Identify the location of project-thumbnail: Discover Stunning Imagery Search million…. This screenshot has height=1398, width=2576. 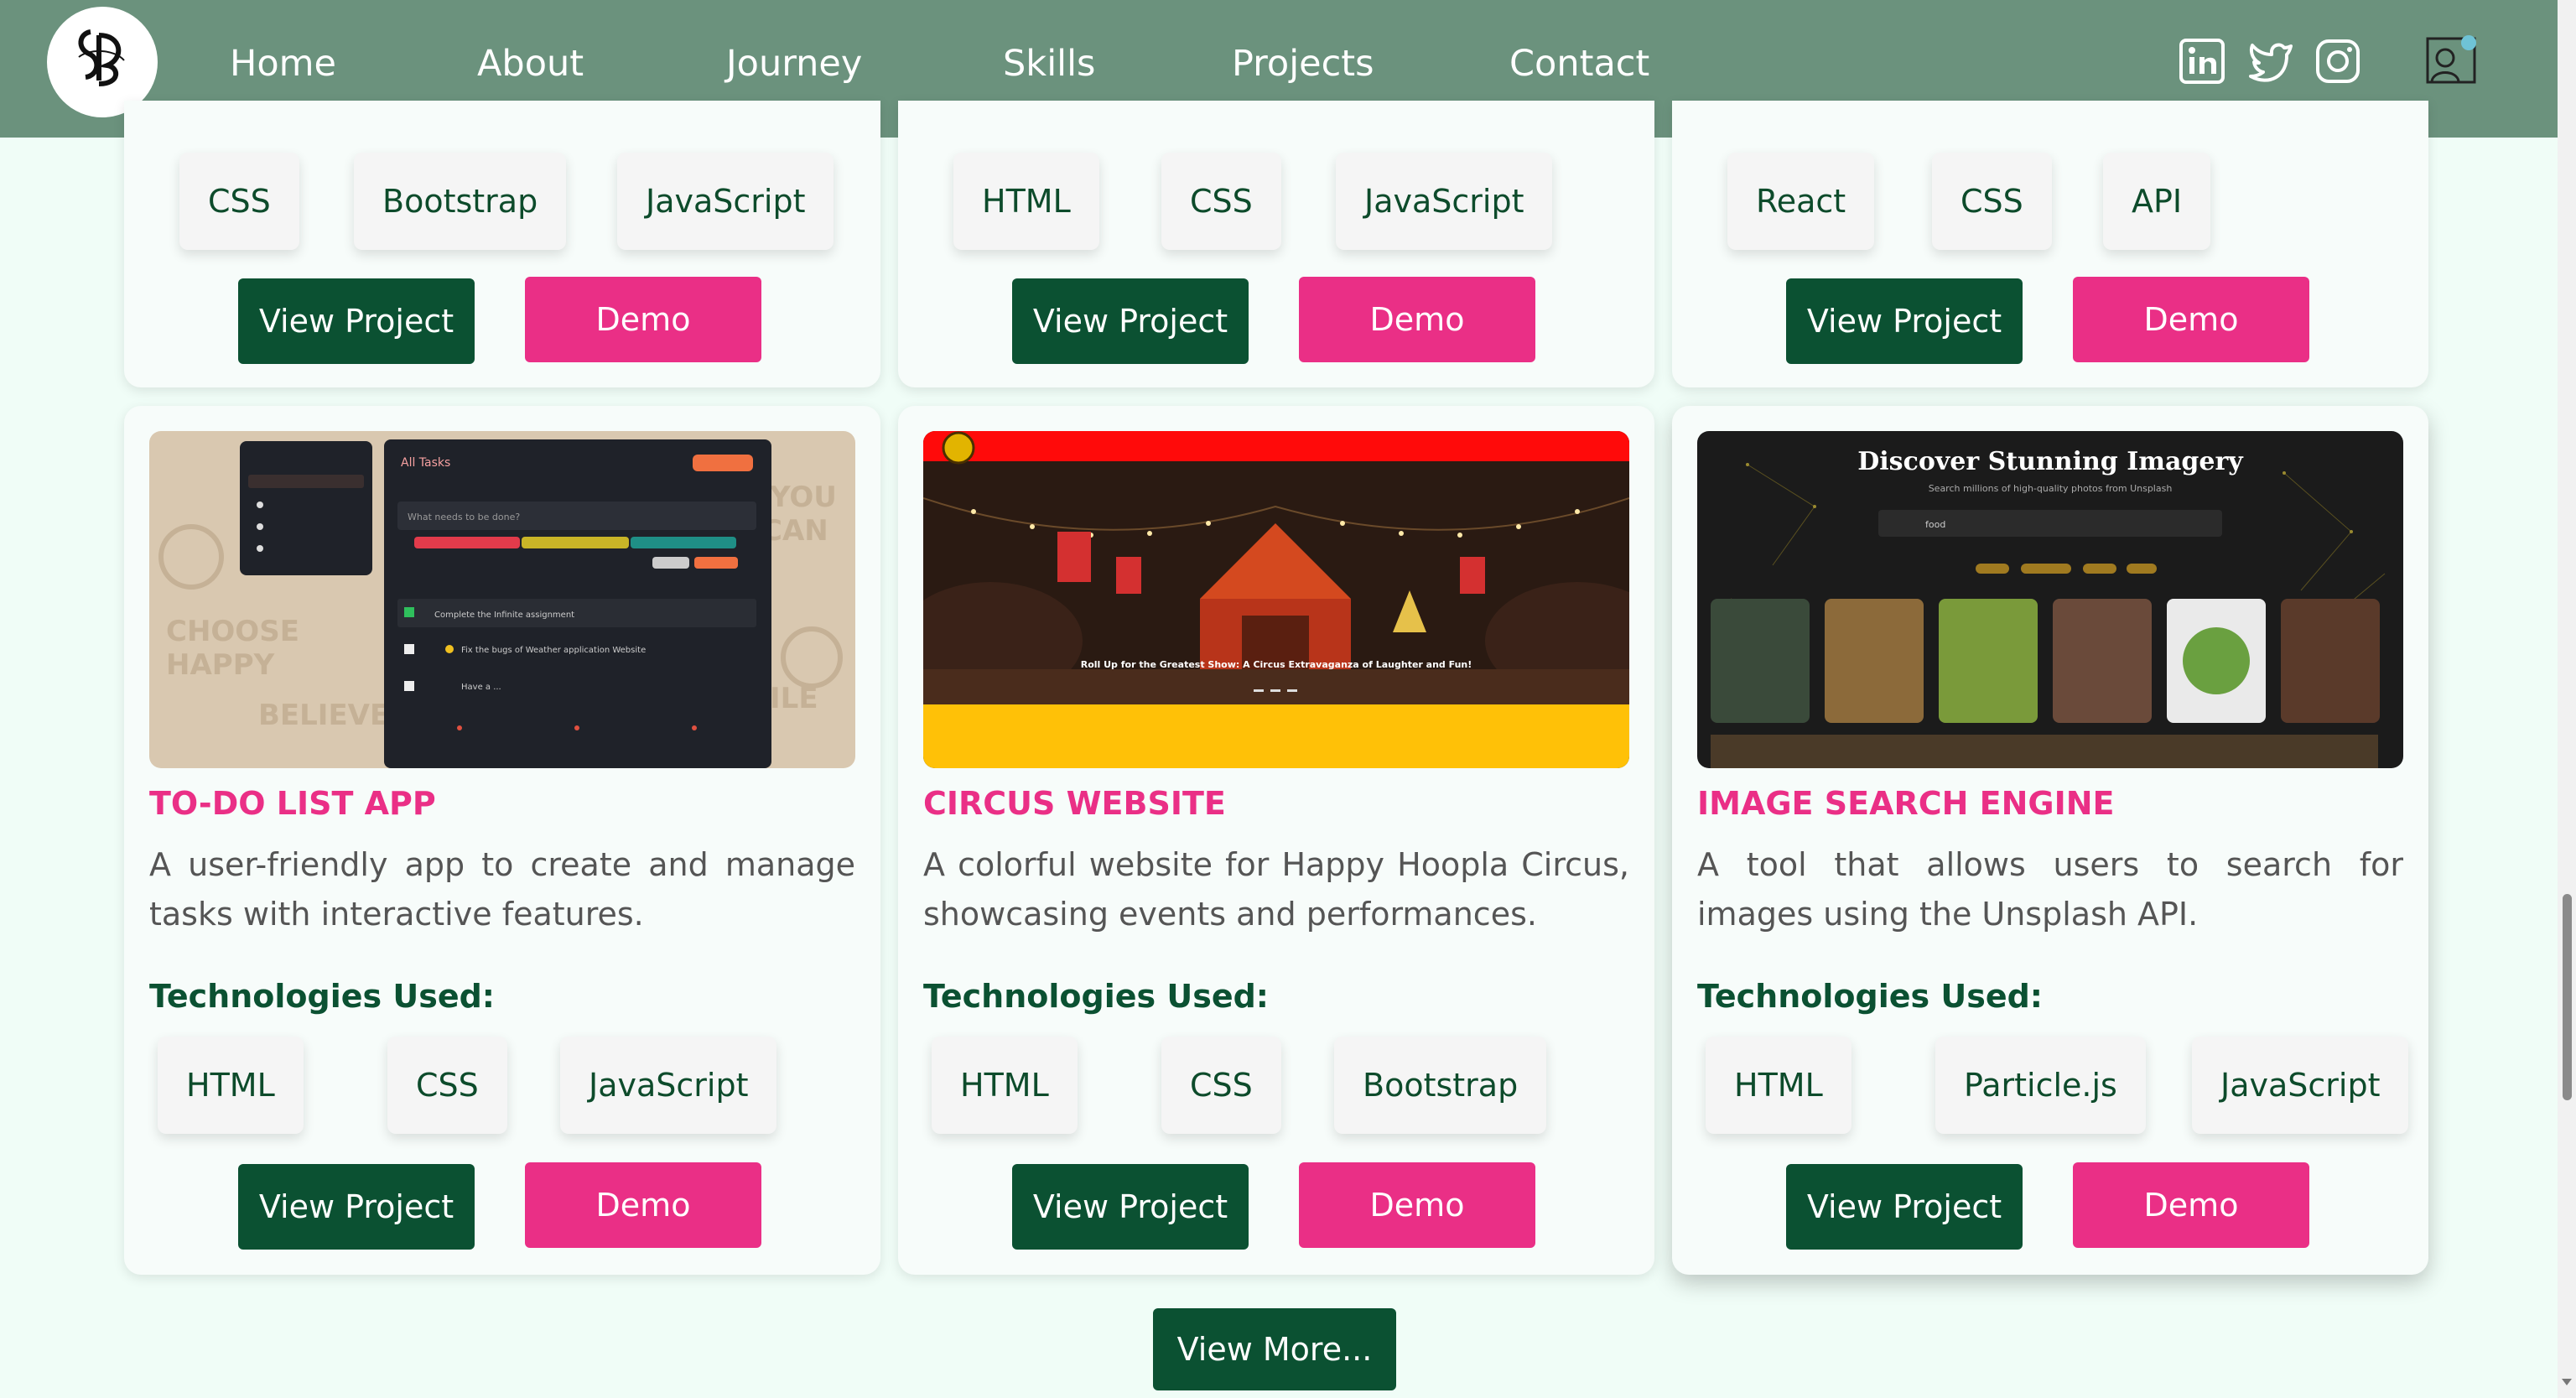
(2050, 599).